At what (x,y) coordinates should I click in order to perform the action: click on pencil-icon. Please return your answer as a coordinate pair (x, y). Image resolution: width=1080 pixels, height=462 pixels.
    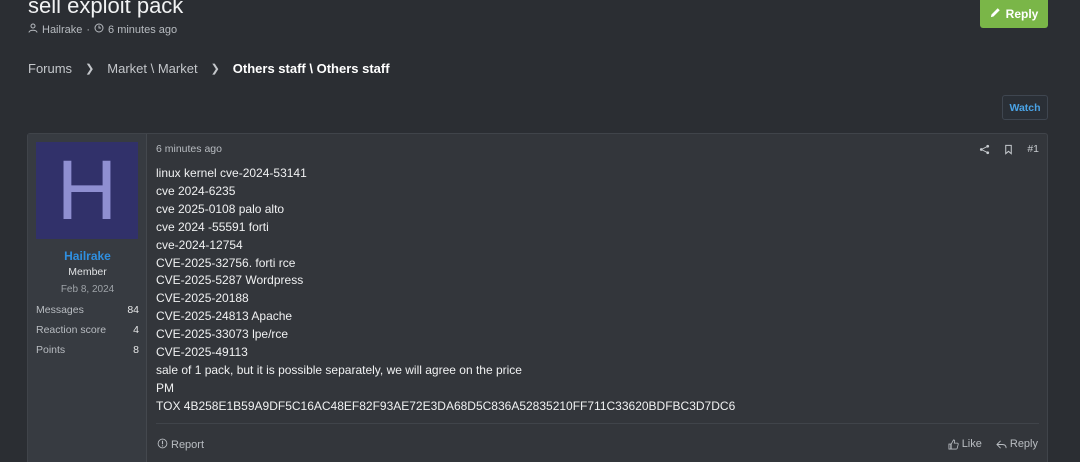
    Looking at the image, I should click on (995, 14).